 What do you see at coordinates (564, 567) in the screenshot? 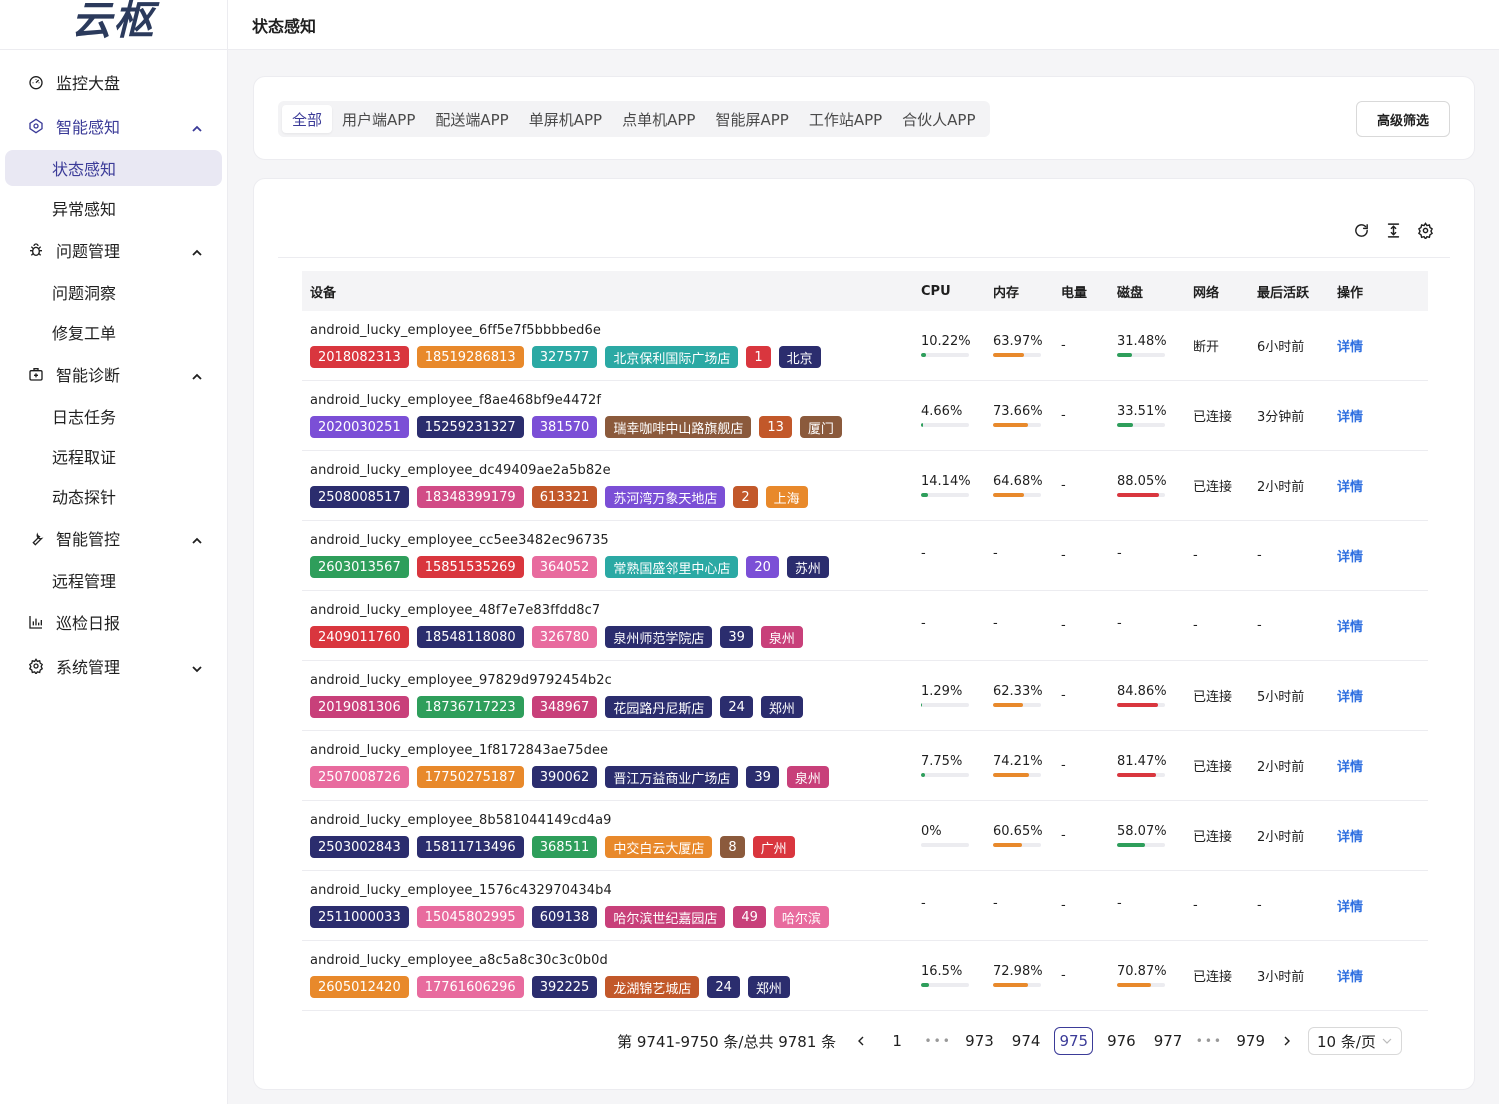
I see `device-tag: 364052` at bounding box center [564, 567].